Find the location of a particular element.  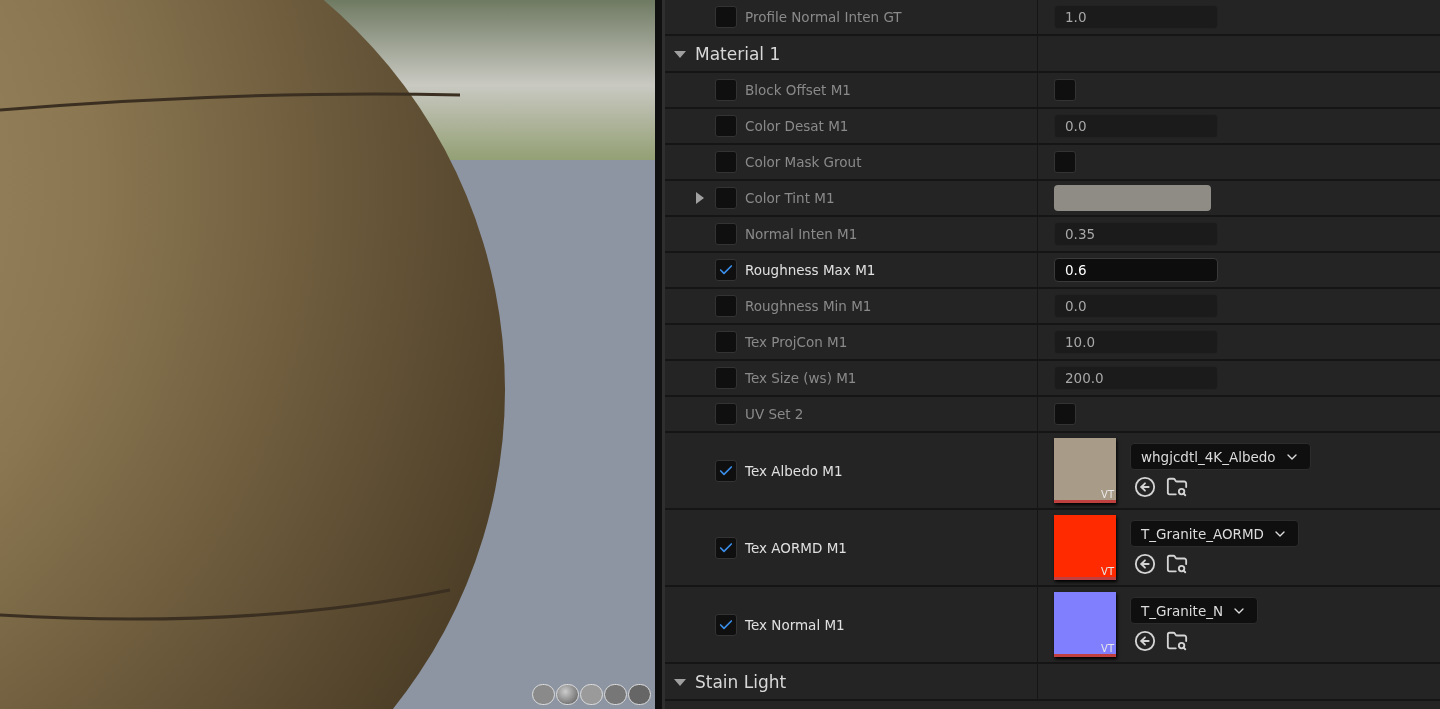

property-label: Color Desat M1 is located at coordinates (797, 126).